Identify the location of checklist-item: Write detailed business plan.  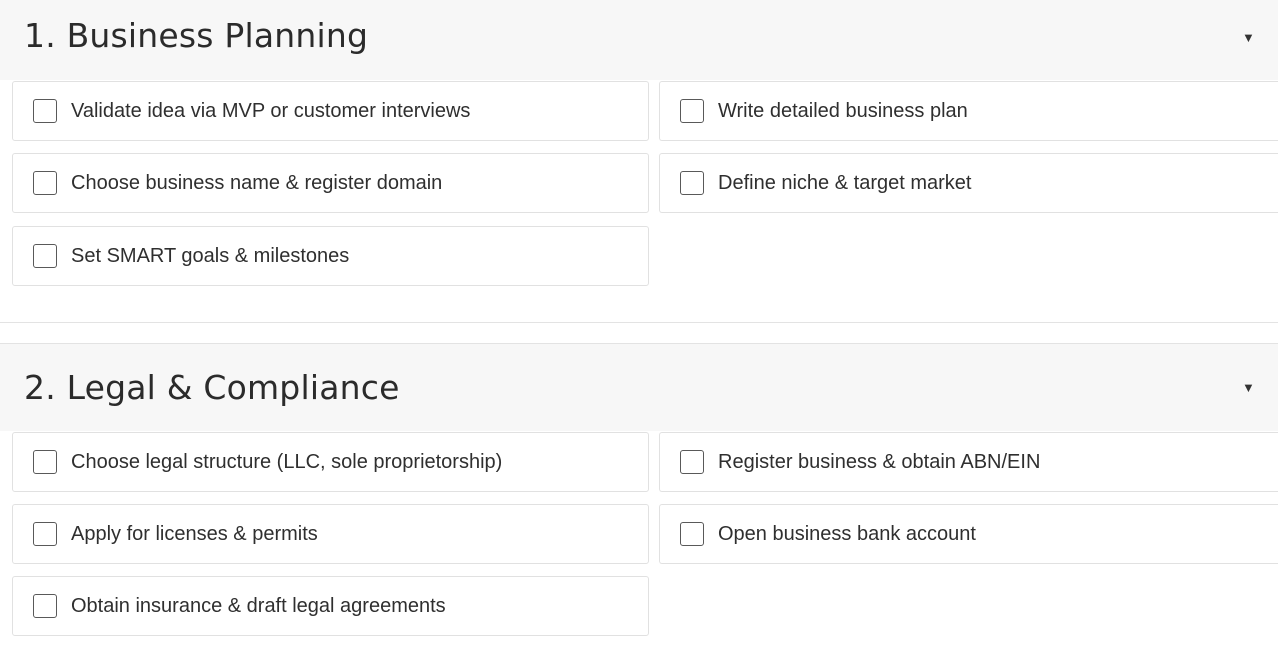
(968, 111).